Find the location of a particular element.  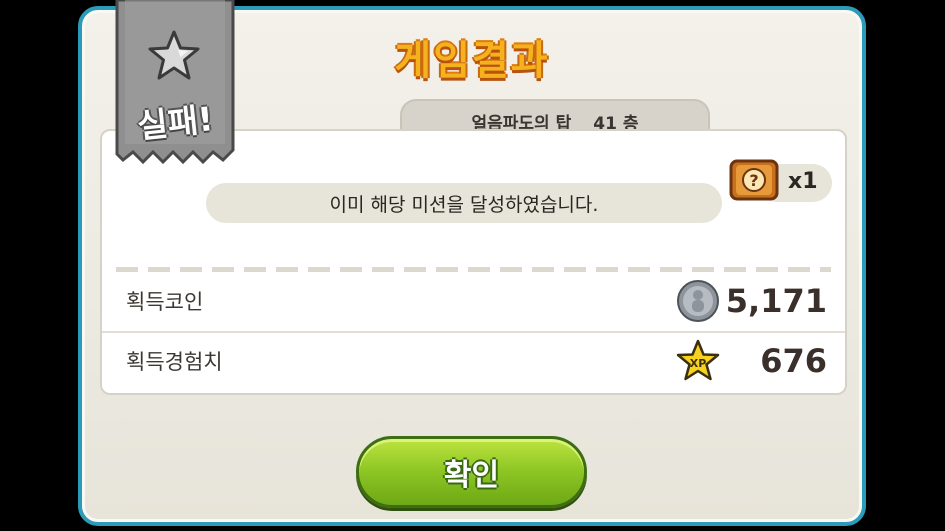

coin-icon is located at coordinates (698, 301).